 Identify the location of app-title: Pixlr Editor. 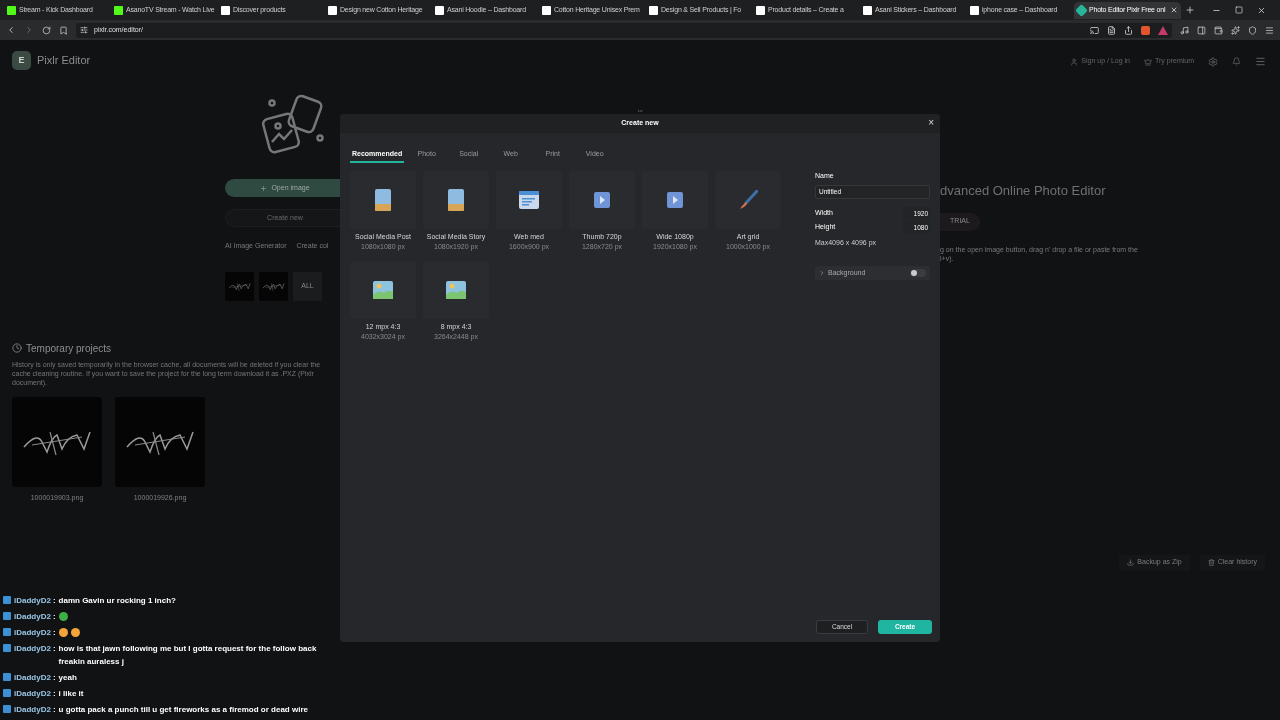
(64, 61).